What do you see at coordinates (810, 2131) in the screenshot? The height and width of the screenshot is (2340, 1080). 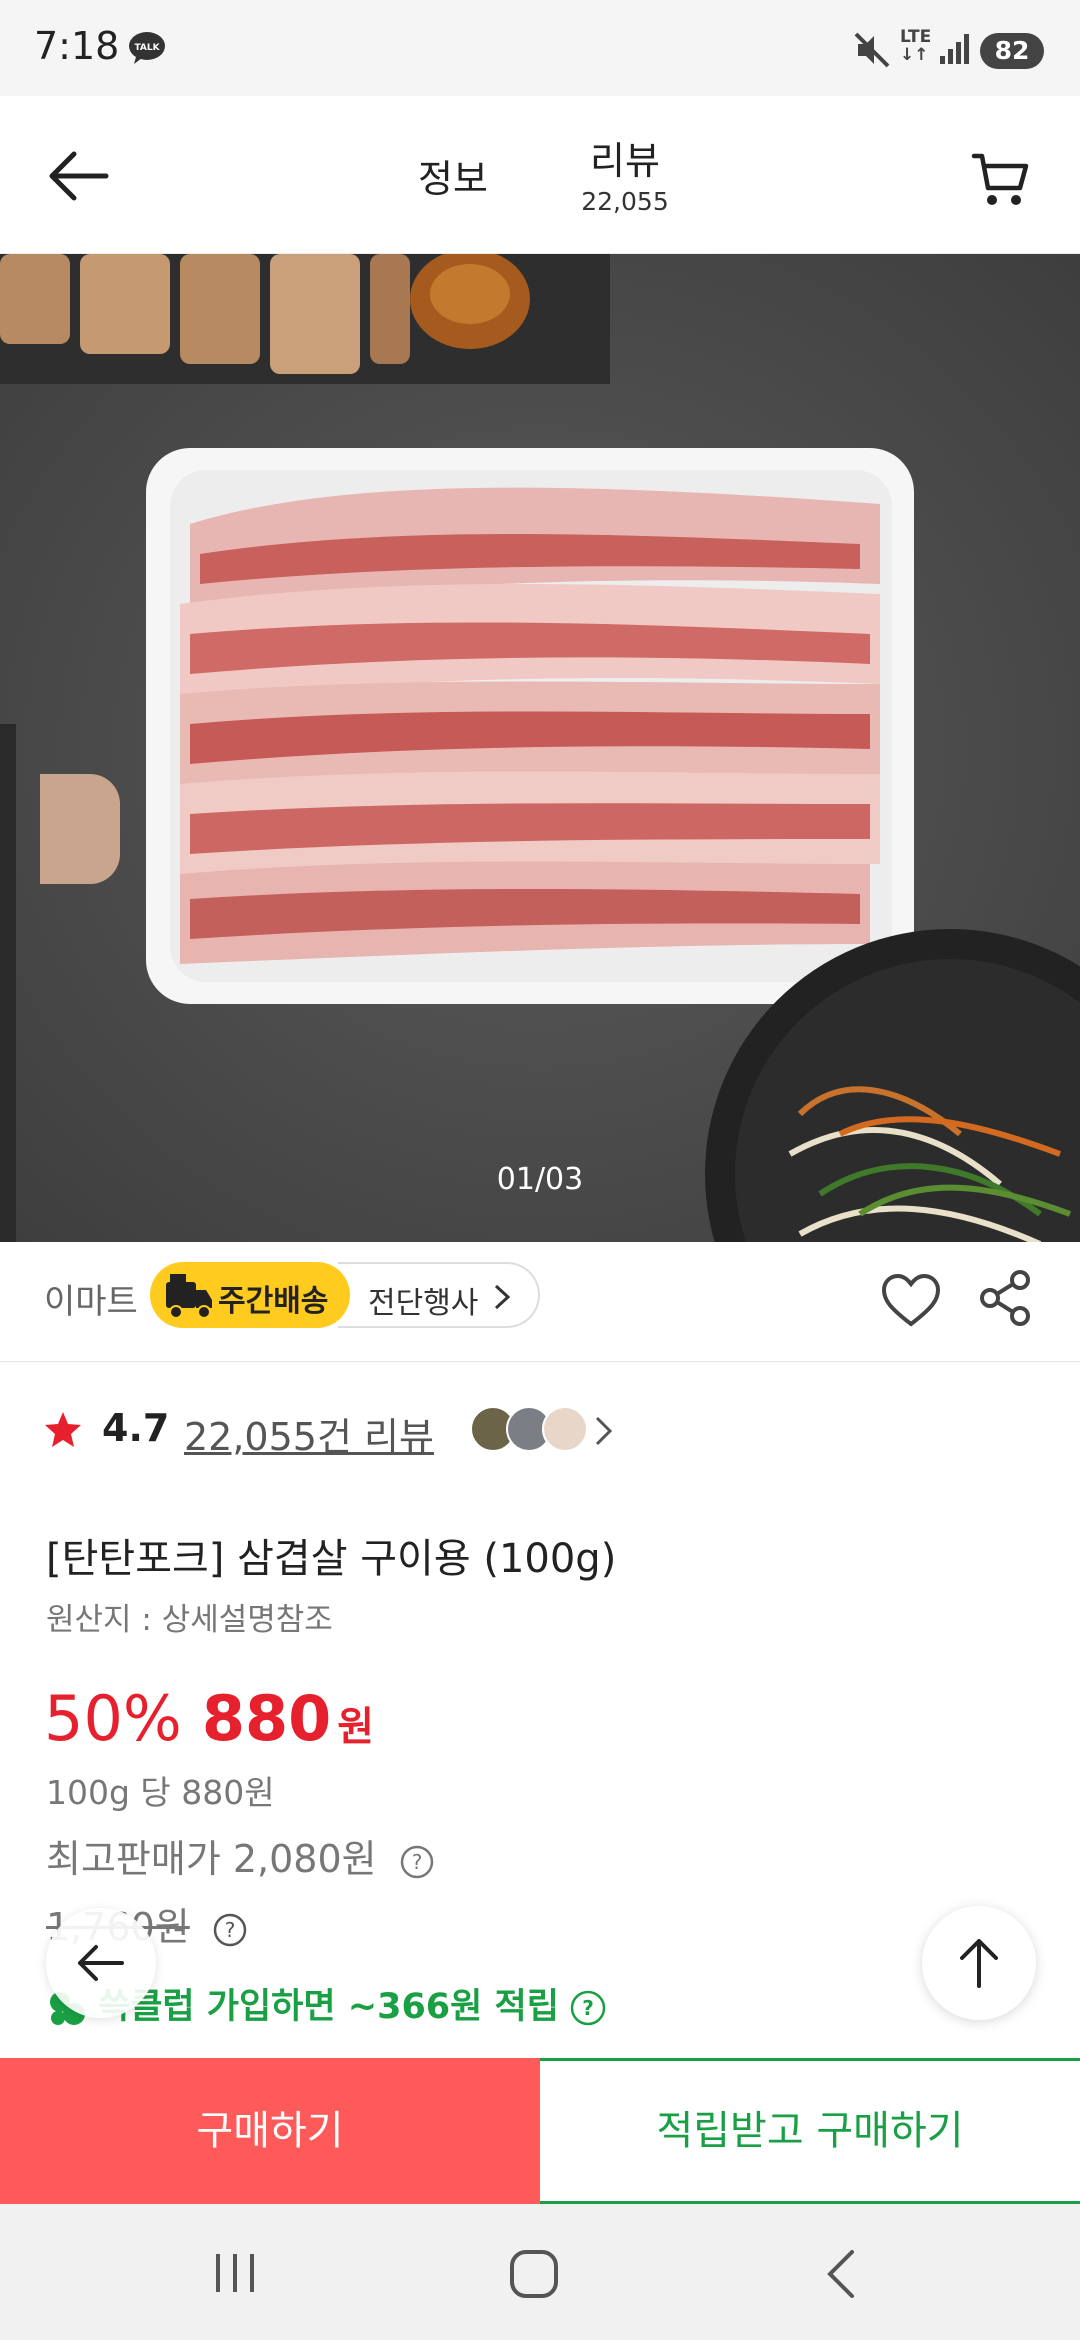 I see `reward-buy-button: 적립받고 구매하기` at bounding box center [810, 2131].